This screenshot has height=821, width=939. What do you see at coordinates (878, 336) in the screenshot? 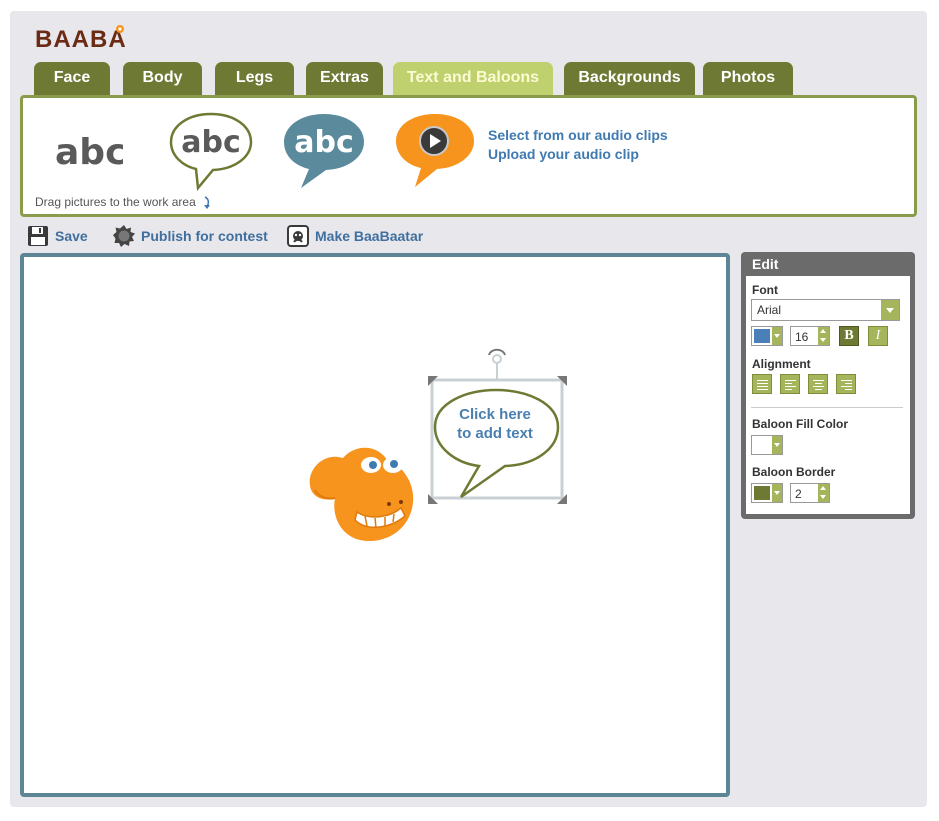
I see `italic-button: I` at bounding box center [878, 336].